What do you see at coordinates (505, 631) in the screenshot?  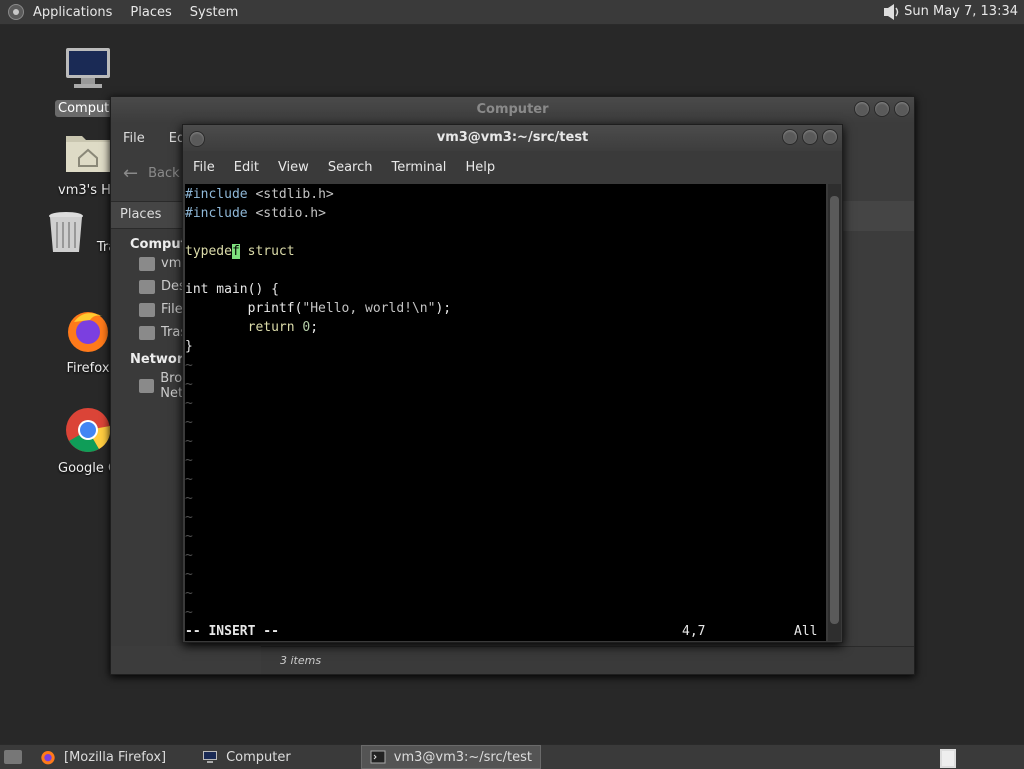 I see `vim-statusline: -- INSERT -- 4,7 All` at bounding box center [505, 631].